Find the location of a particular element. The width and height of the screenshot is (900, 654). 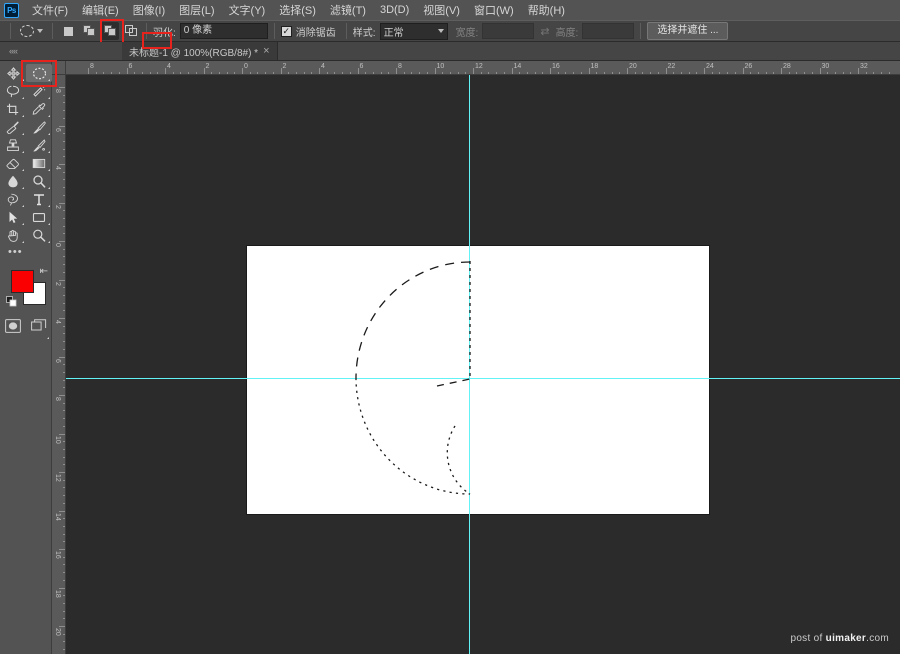

close-icon: × is located at coordinates (266, 51).